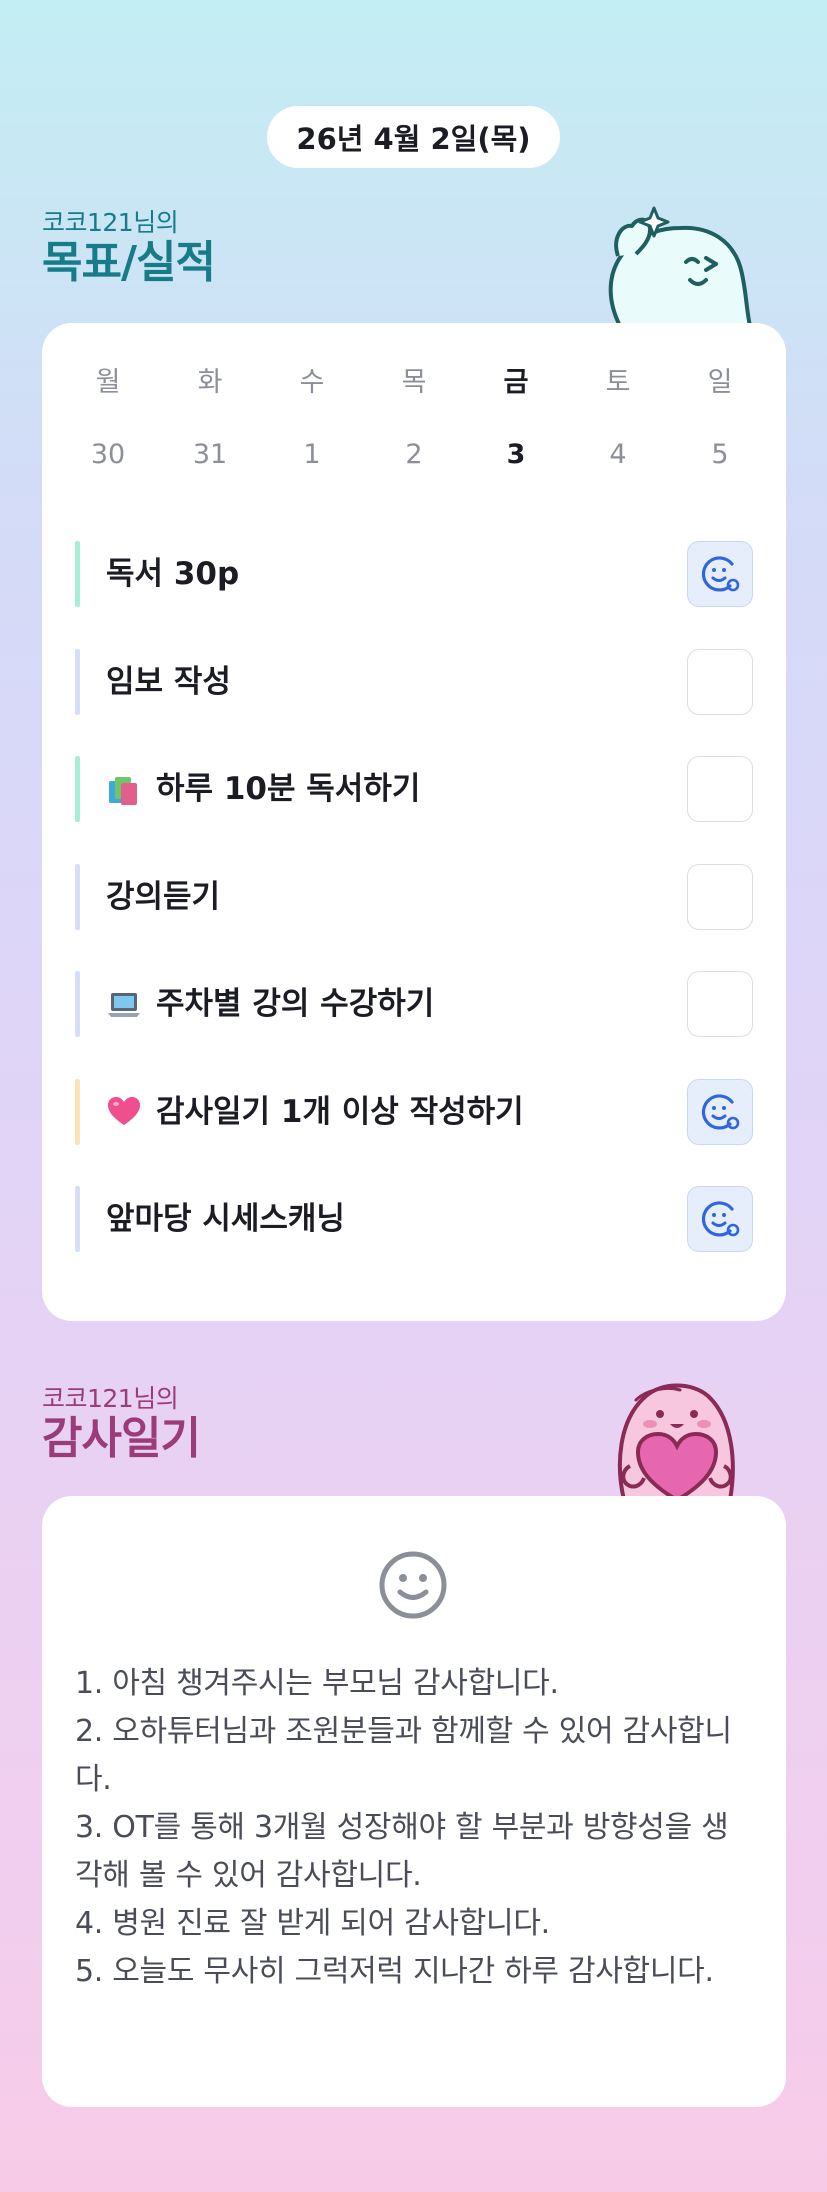  What do you see at coordinates (394, 1971) in the screenshot?
I see `thanks-line: 5. 오늘도 무사히 그럭저럭 지나간 하루 감사합니다.` at bounding box center [394, 1971].